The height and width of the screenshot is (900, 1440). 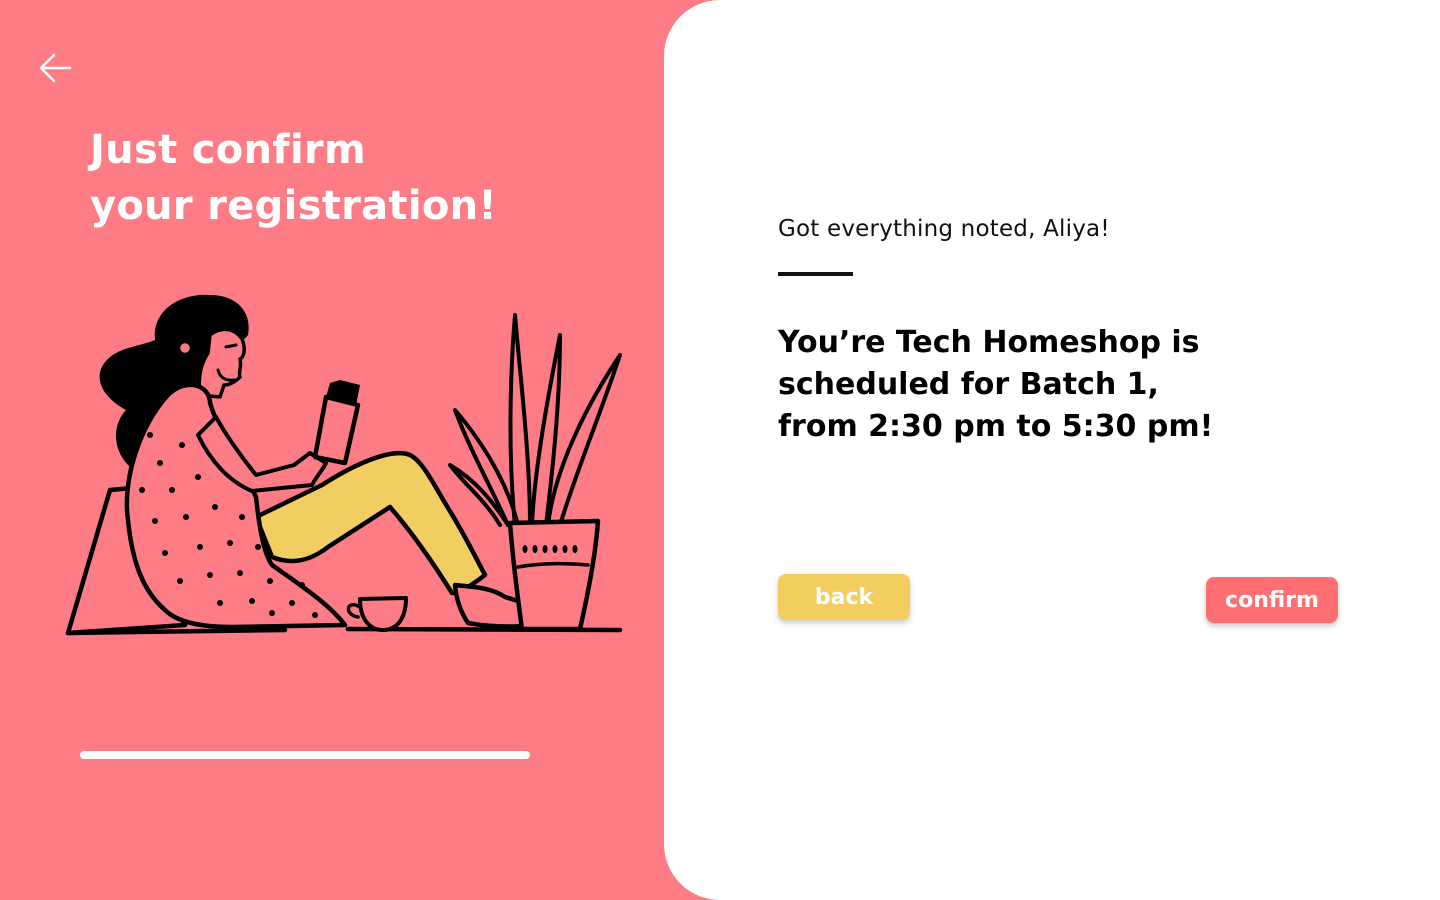 What do you see at coordinates (56, 68) in the screenshot?
I see `arrow-left-icon` at bounding box center [56, 68].